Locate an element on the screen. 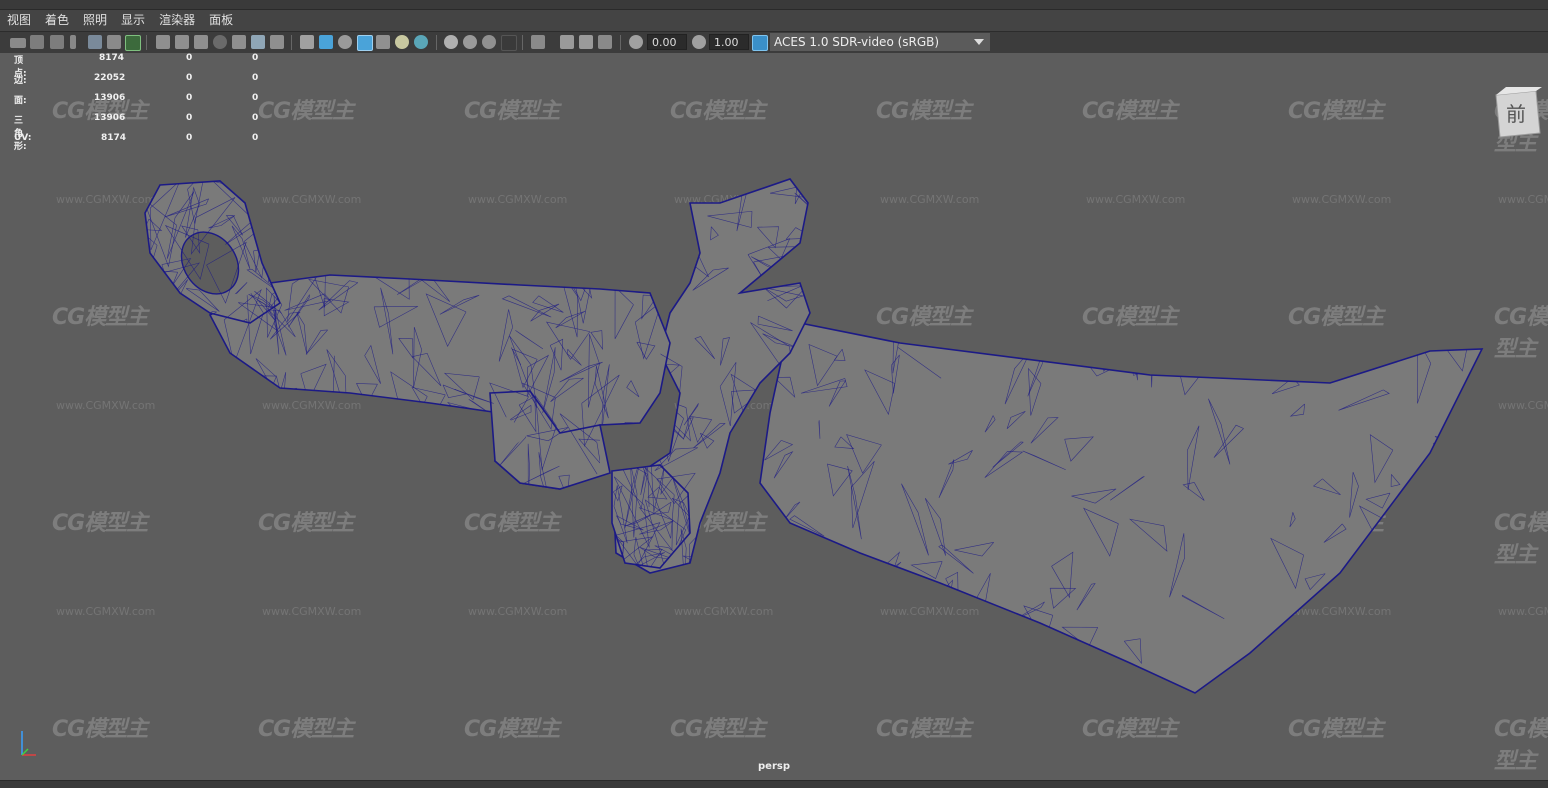 The height and width of the screenshot is (788, 1548). xray-joints-icon is located at coordinates (586, 42).